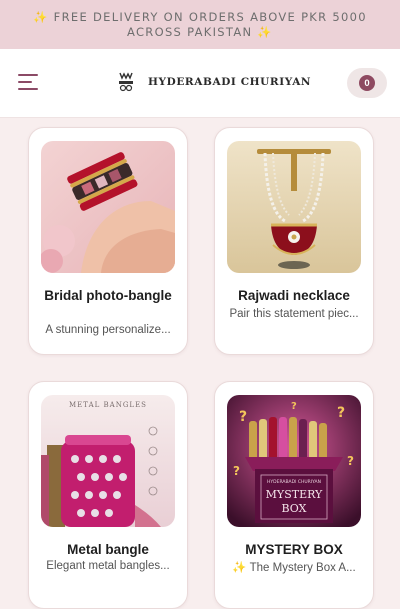 The width and height of the screenshot is (400, 609). I want to click on cart-count-badge: 0, so click(367, 83).